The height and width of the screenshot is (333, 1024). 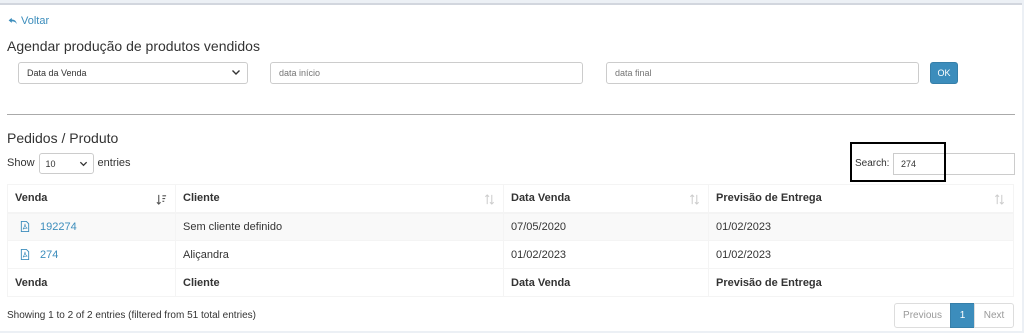 What do you see at coordinates (66, 163) in the screenshot?
I see `entries-length-select: 10` at bounding box center [66, 163].